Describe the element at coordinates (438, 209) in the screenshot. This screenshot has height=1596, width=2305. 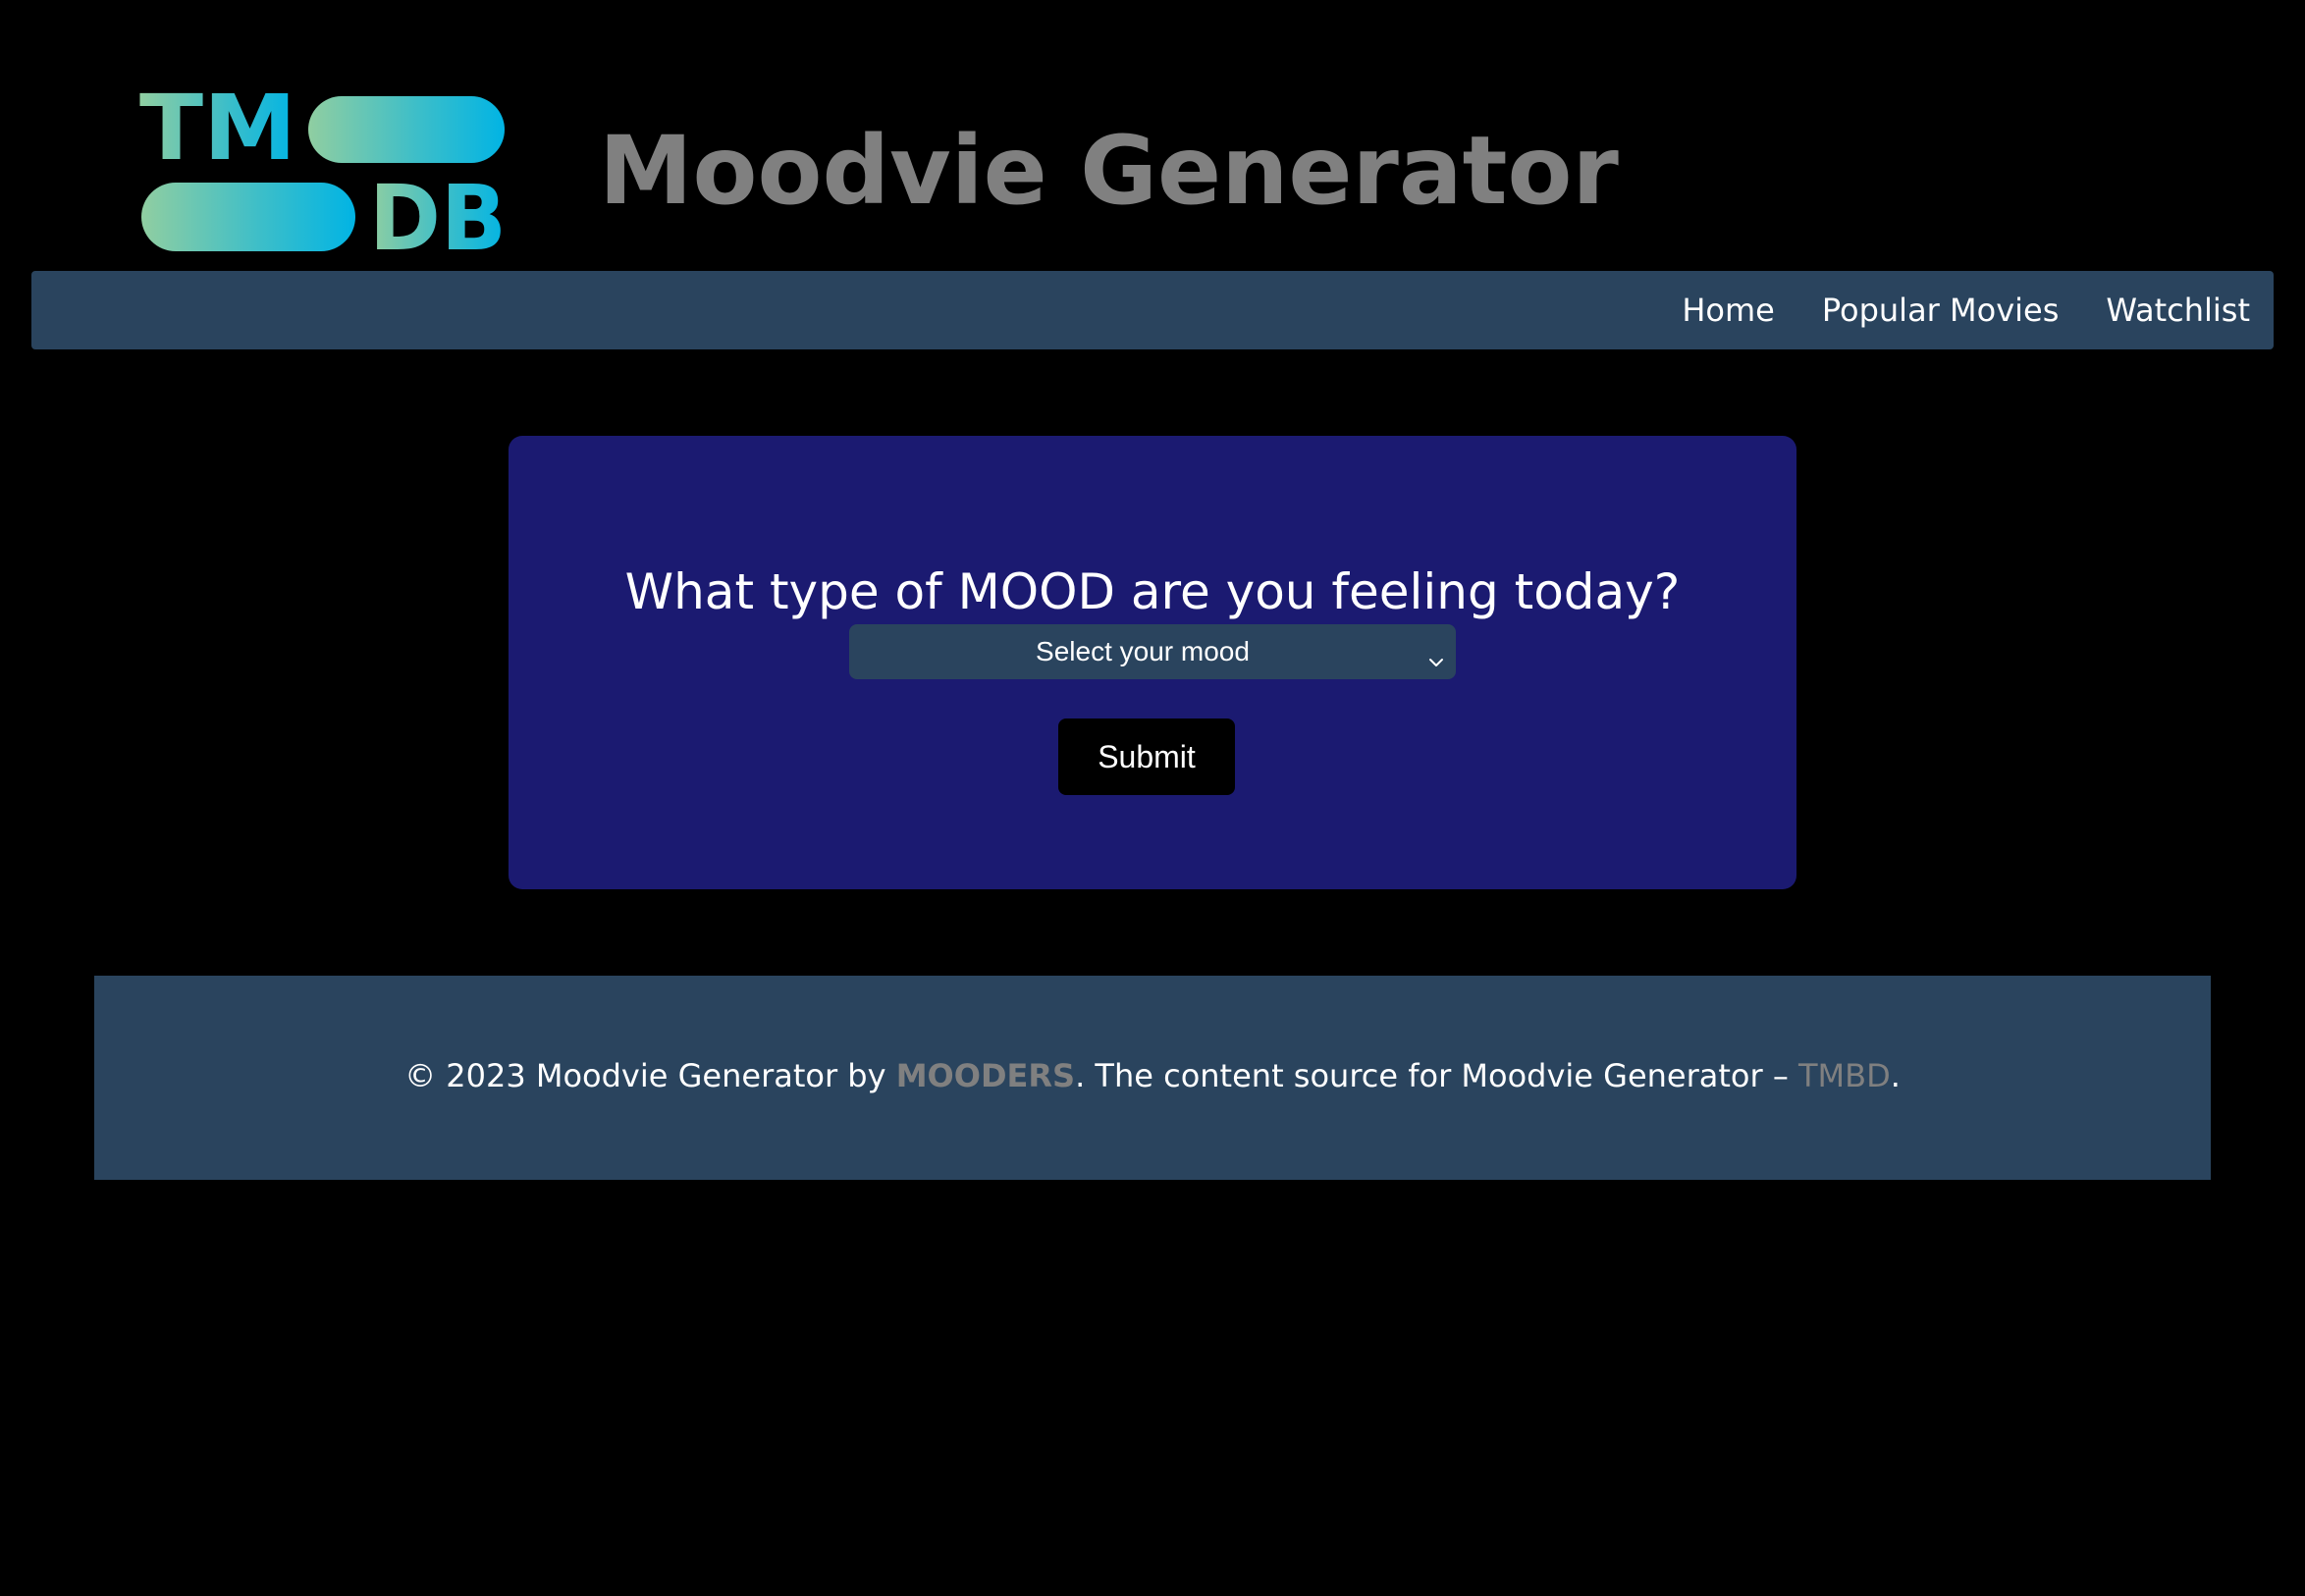
I see `svg-text: DB` at that location.